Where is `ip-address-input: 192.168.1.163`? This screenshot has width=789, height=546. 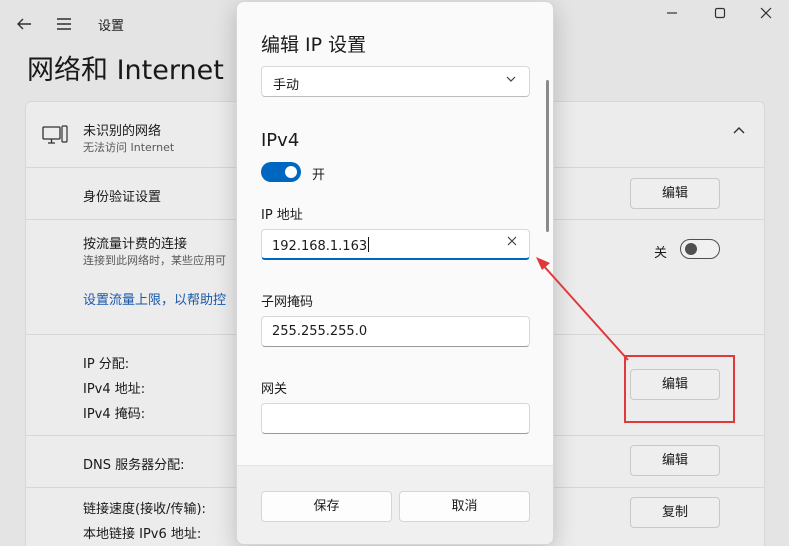 ip-address-input: 192.168.1.163 is located at coordinates (395, 244).